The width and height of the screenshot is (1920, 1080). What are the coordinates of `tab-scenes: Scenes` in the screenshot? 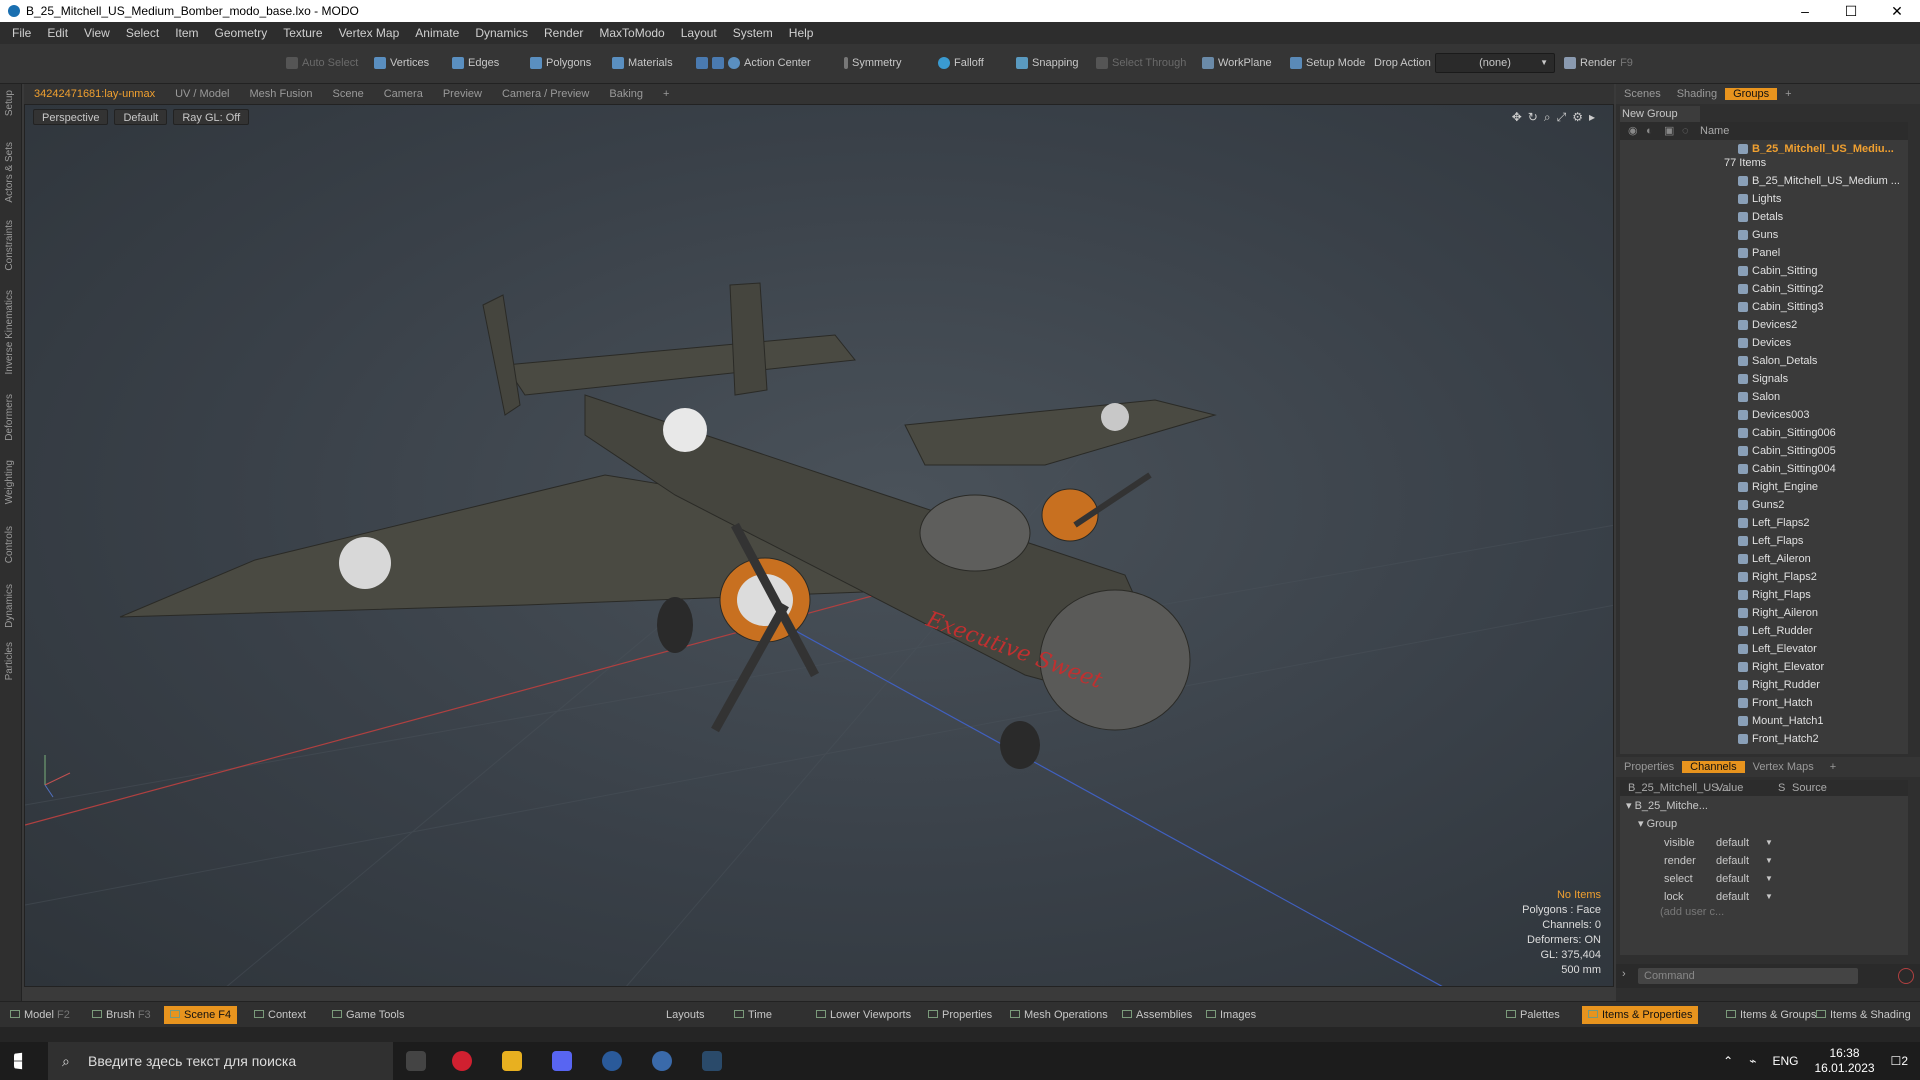 It's located at (1642, 94).